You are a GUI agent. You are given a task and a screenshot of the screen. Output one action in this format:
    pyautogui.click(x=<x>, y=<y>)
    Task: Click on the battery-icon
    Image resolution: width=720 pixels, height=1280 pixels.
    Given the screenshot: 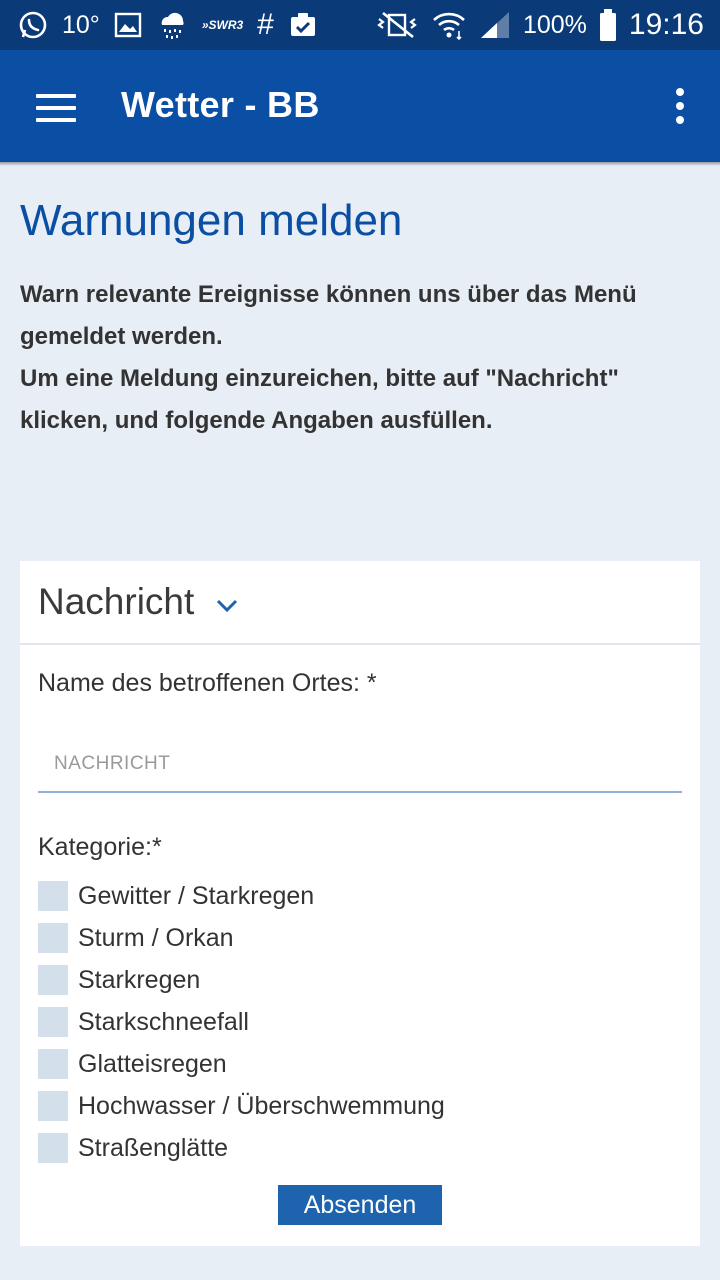 What is the action you would take?
    pyautogui.click(x=608, y=25)
    